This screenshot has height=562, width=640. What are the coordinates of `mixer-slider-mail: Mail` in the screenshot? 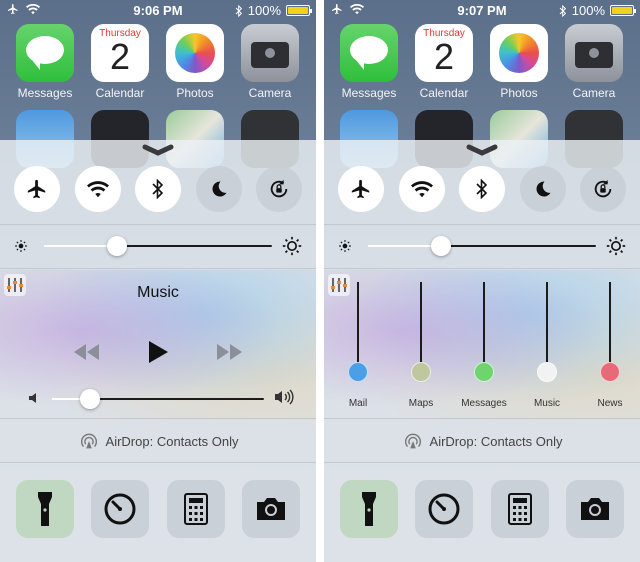 It's located at (358, 347).